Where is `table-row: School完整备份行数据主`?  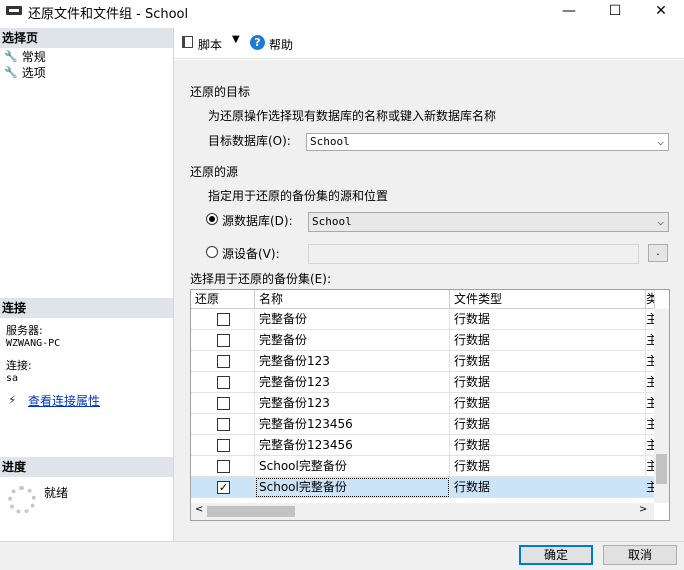 table-row: School完整备份行数据主 is located at coordinates (423, 466).